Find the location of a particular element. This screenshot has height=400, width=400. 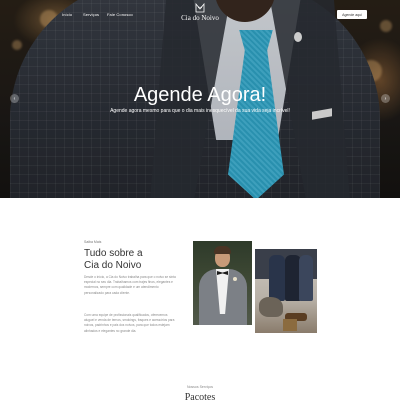

about-title-line2: Cia do Noivo is located at coordinates (113, 265).